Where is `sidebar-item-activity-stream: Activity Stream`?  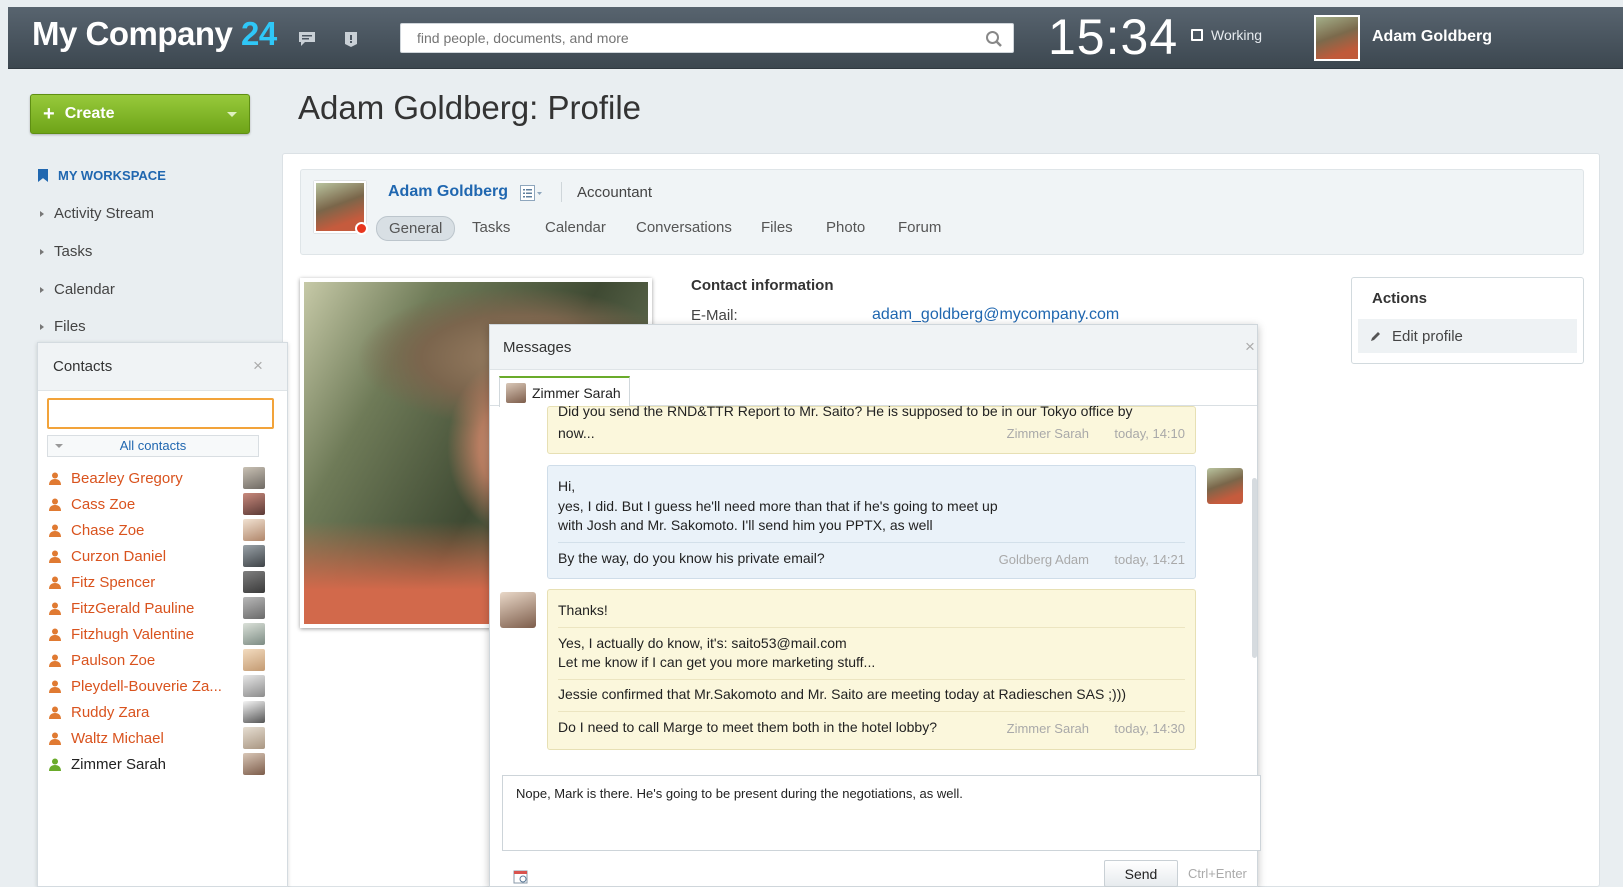 sidebar-item-activity-stream: Activity Stream is located at coordinates (97, 213).